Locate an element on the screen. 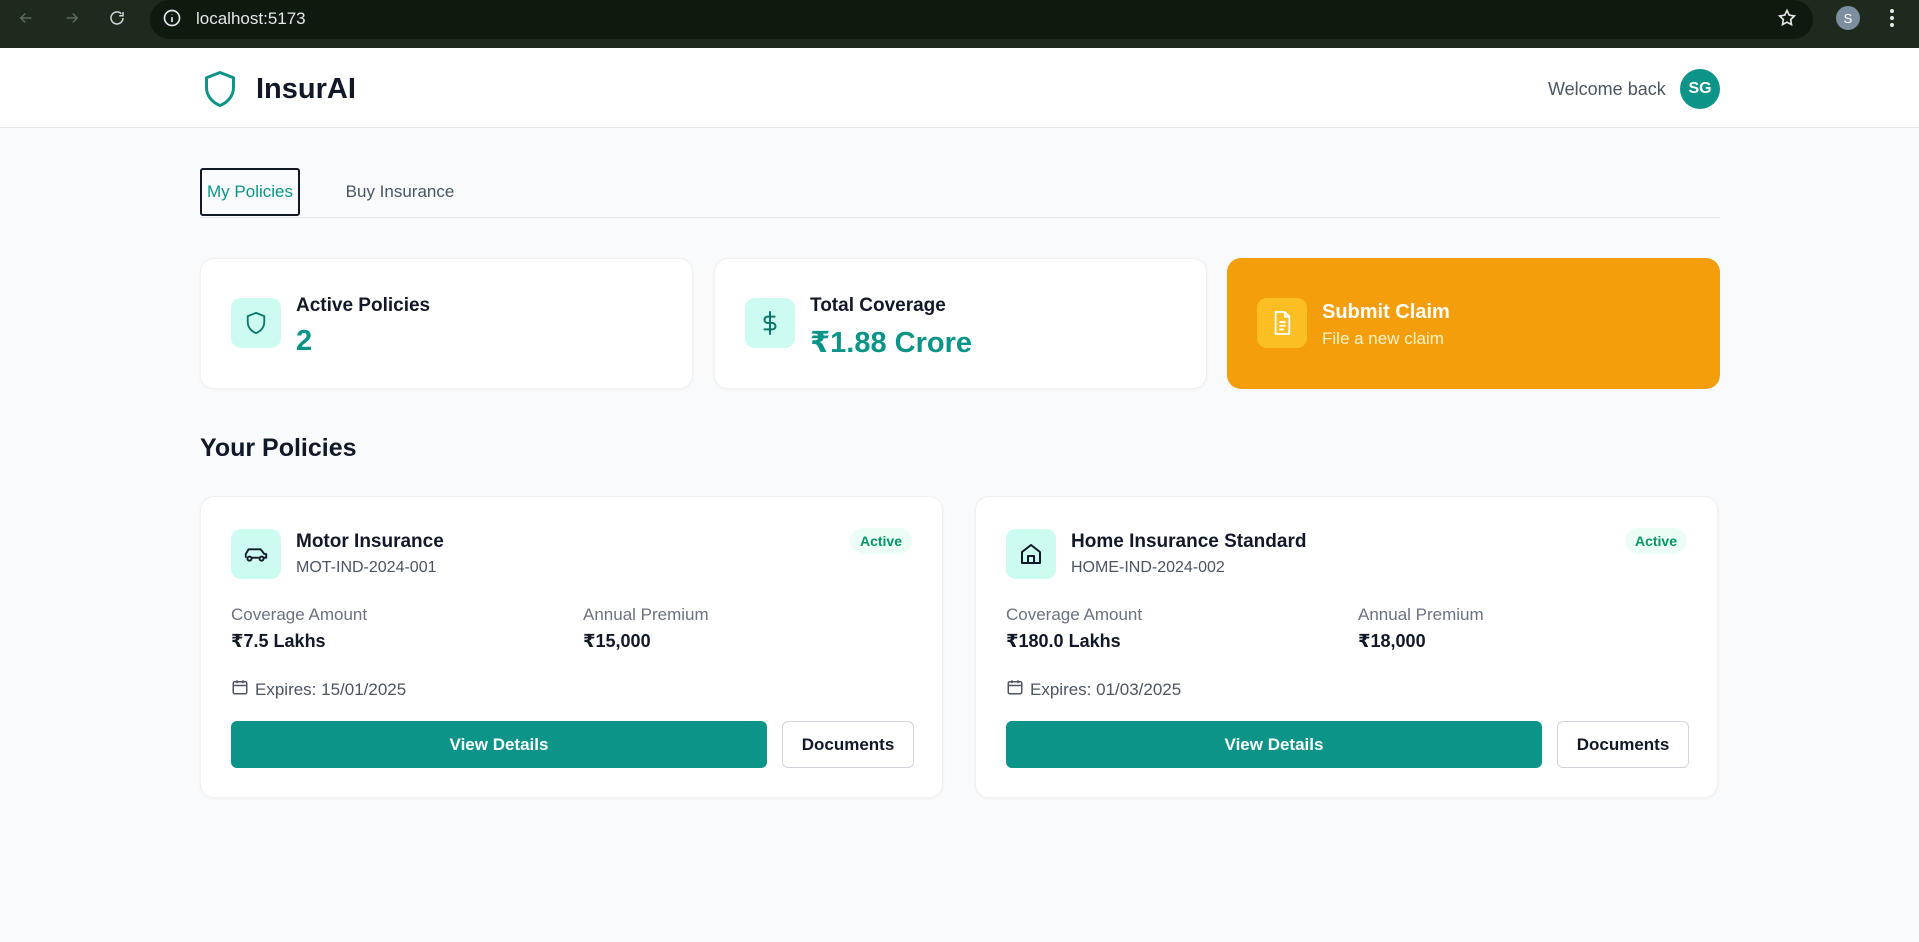 The height and width of the screenshot is (942, 1919). stat-value: ₹1.88 Crore is located at coordinates (891, 343).